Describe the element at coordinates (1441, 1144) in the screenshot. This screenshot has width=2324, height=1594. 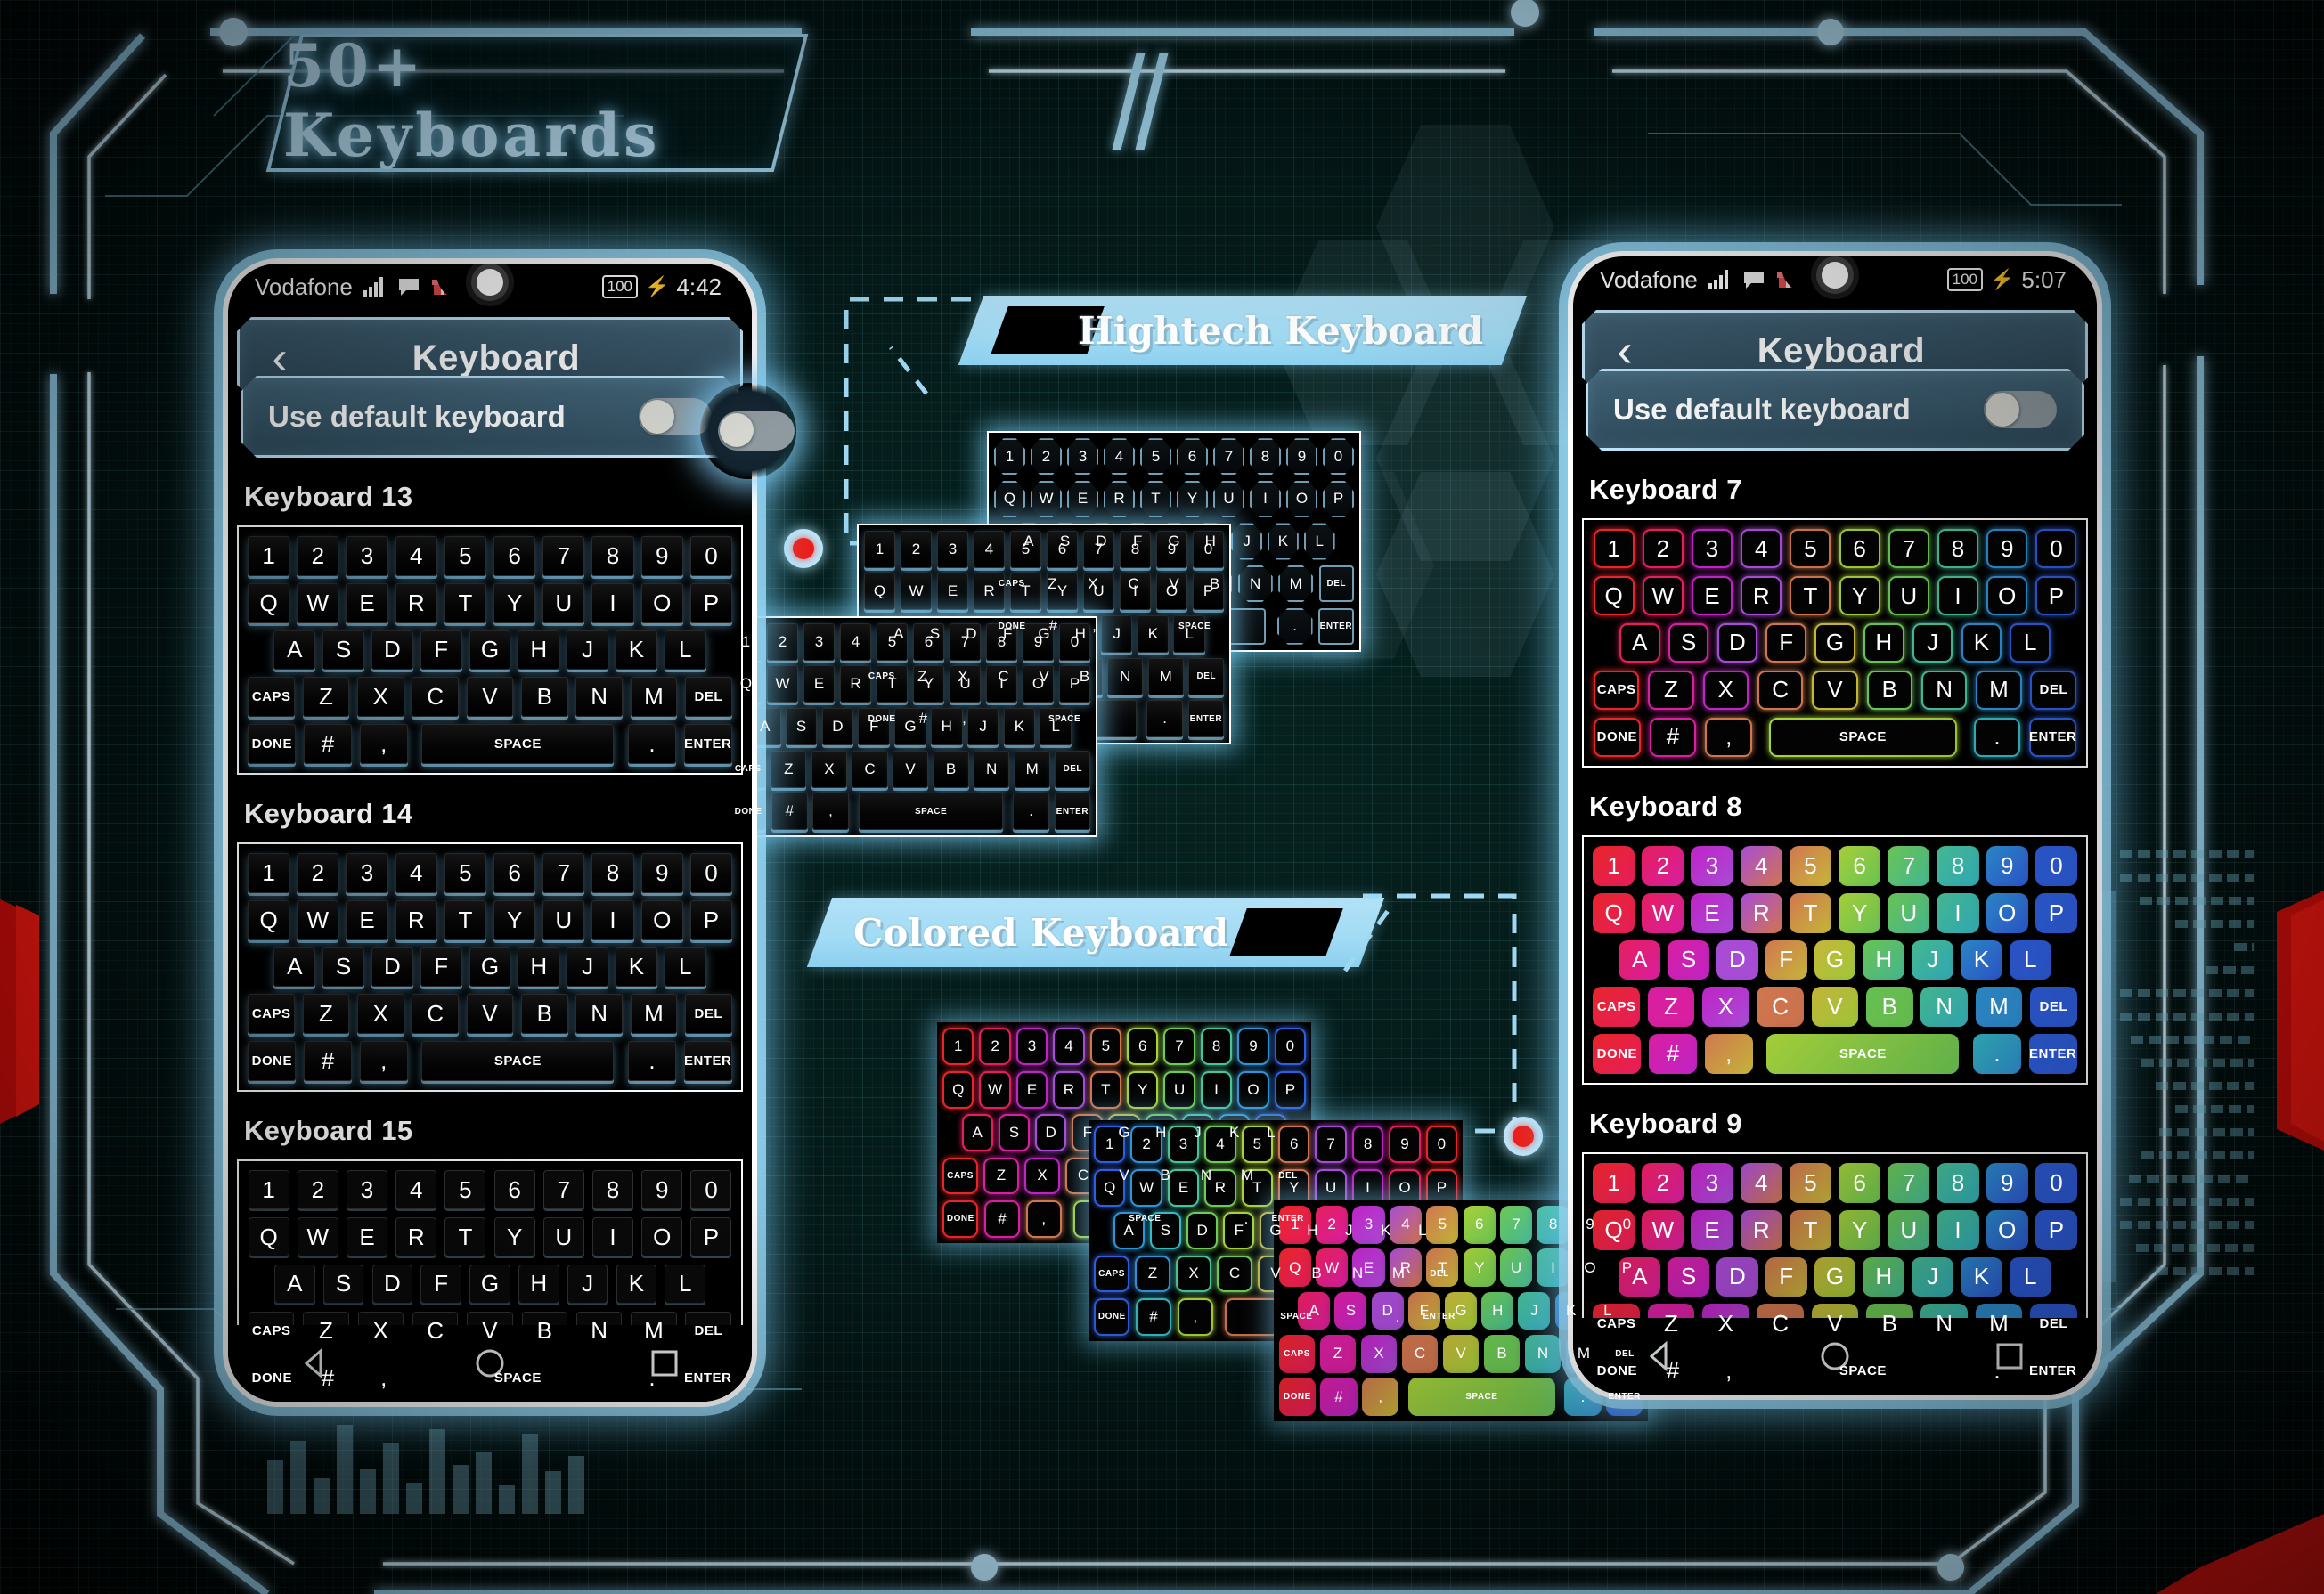
I see `key-0: 0` at that location.